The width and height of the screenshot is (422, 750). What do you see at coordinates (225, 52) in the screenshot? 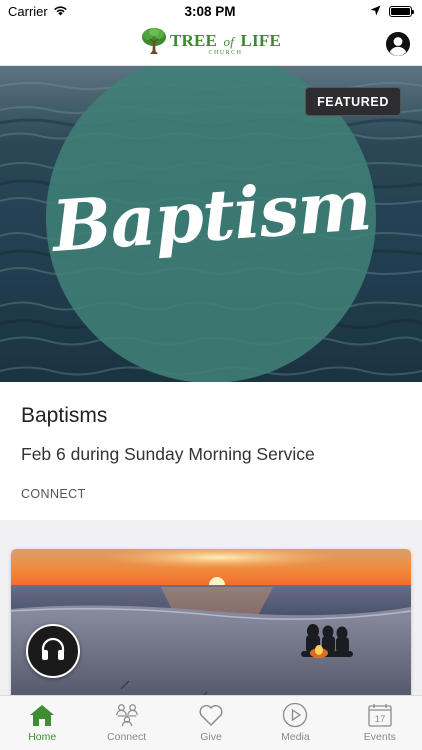
I see `logo-subtitle: CHURCH` at bounding box center [225, 52].